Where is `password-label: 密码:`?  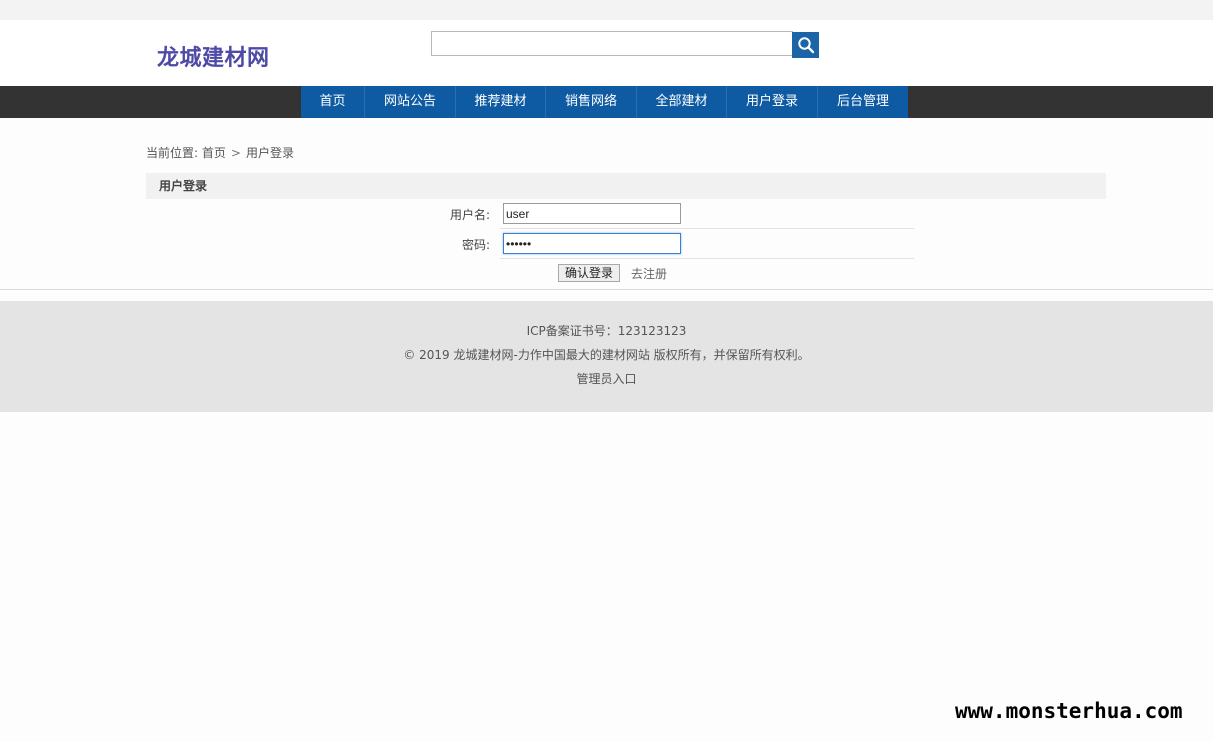
password-label: 密码: is located at coordinates (475, 245).